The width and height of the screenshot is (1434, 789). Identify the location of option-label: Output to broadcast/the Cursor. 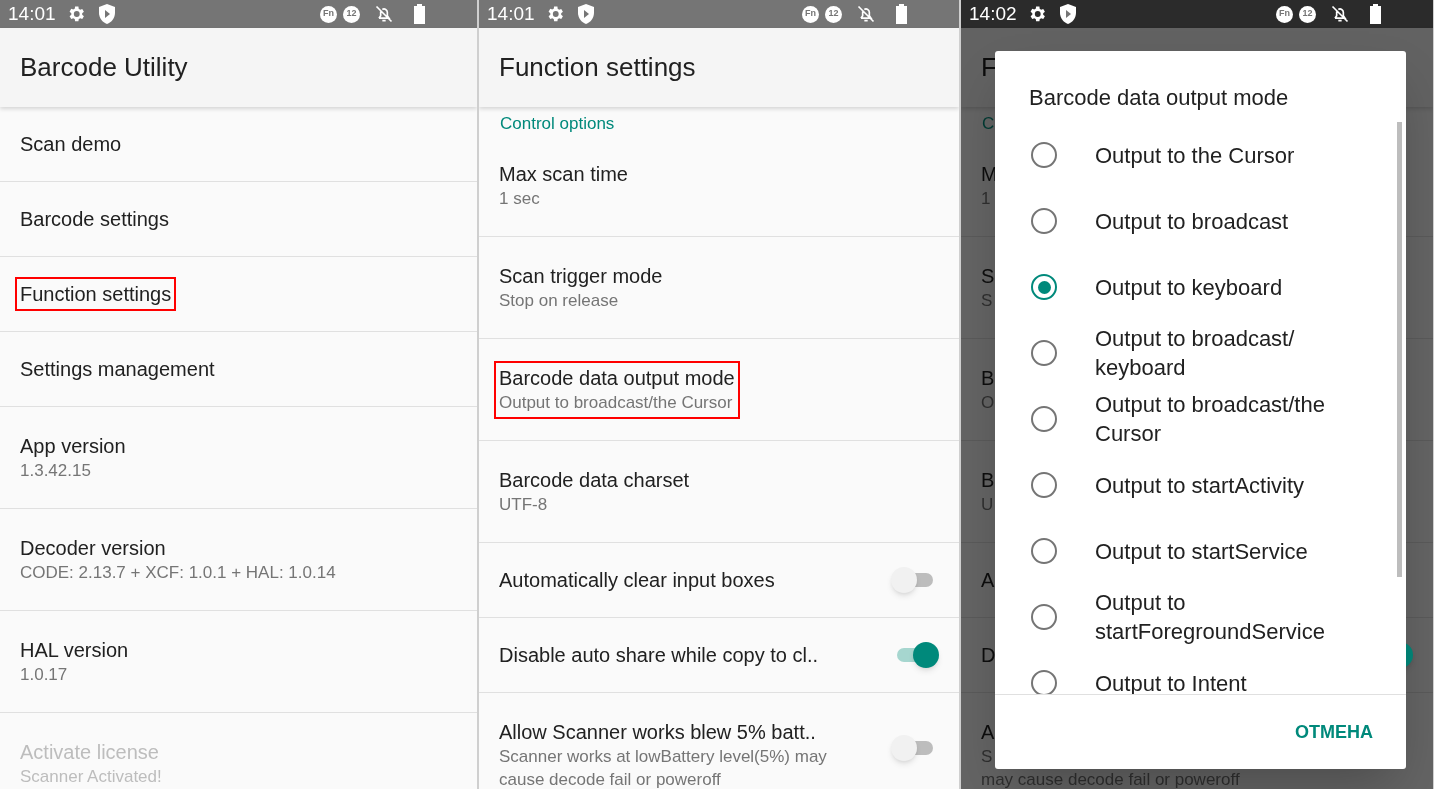
(1210, 419).